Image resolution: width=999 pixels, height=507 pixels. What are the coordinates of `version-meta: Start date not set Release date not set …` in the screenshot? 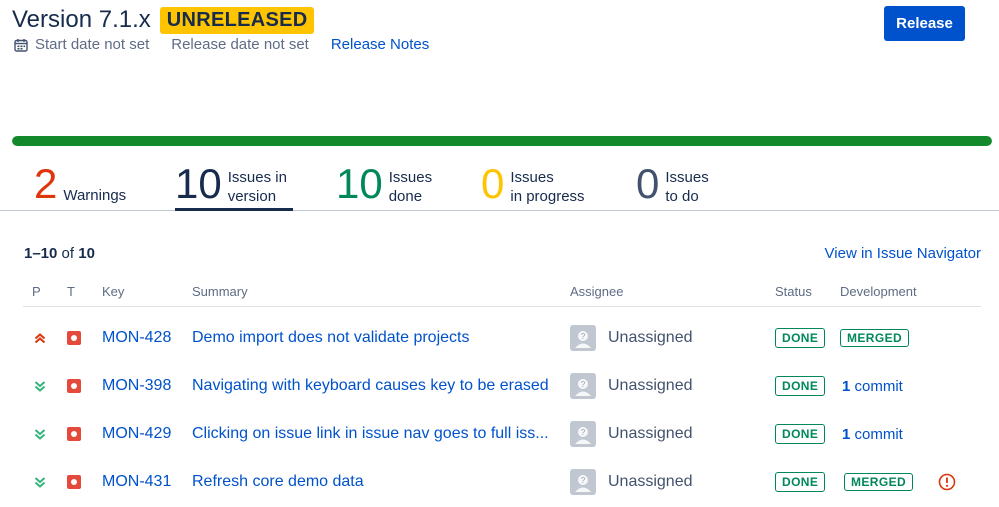 It's located at (221, 44).